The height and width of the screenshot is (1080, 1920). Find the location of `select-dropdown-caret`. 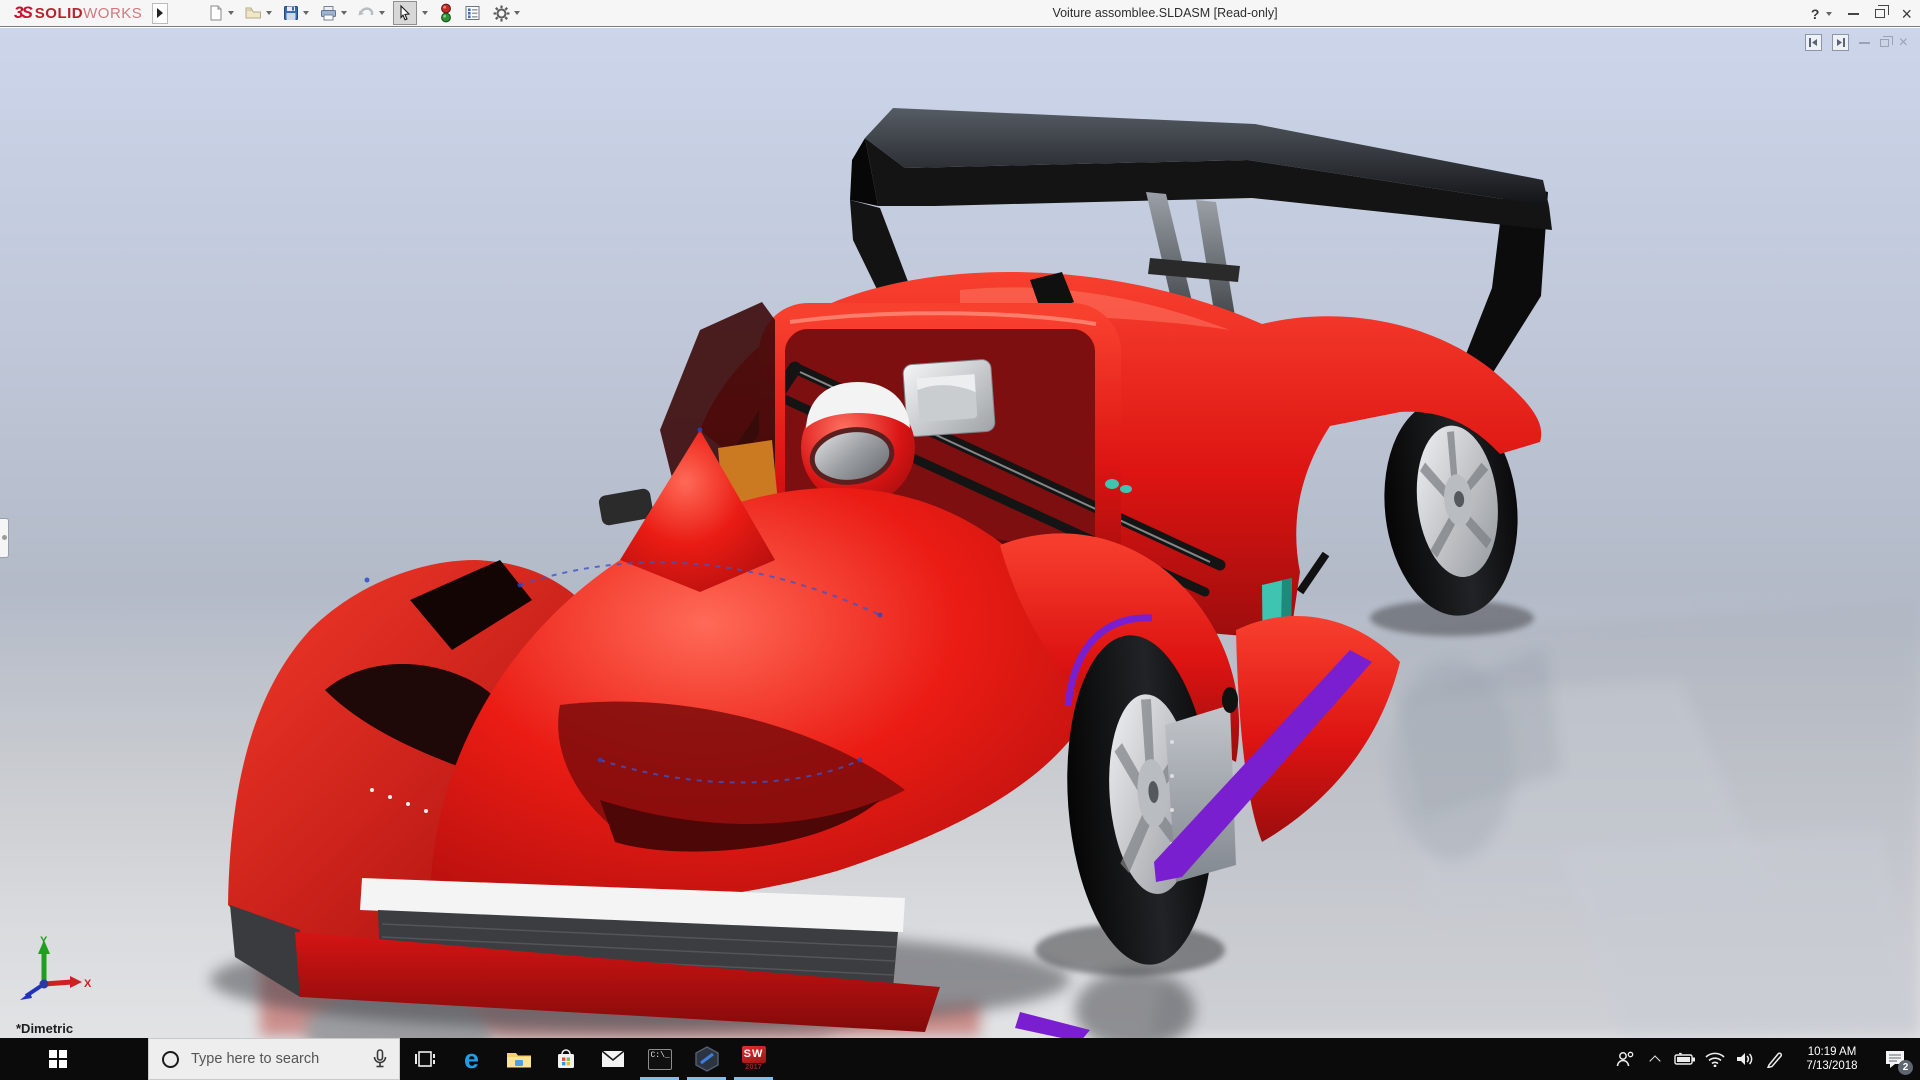

select-dropdown-caret is located at coordinates (425, 13).